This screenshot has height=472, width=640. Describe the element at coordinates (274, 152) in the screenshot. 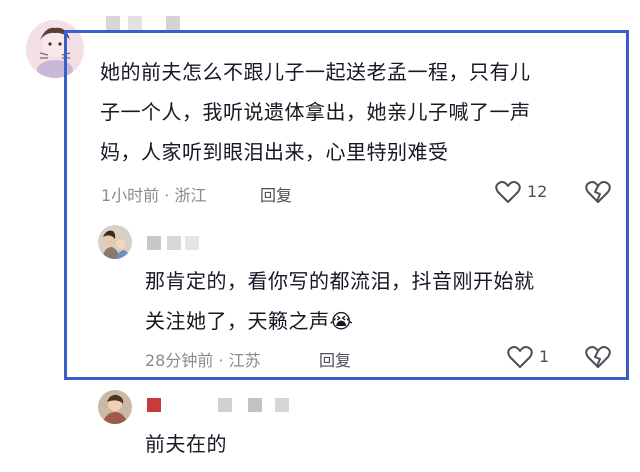

I see `comment-line: 妈，人家听到眼泪出来，心里特别难受` at that location.